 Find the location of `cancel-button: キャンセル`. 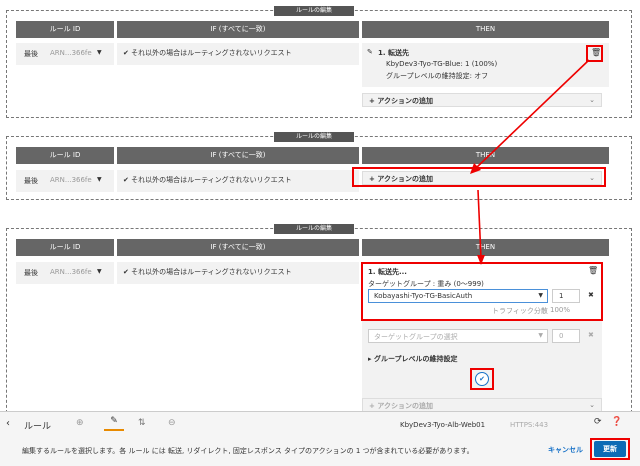

cancel-button: キャンセル is located at coordinates (565, 450).